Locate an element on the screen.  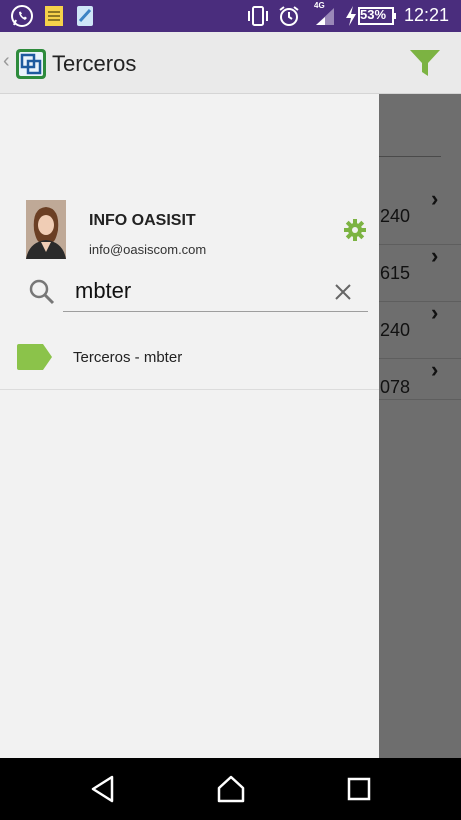
app-bar: ‹ Terceros is located at coordinates (230, 63).